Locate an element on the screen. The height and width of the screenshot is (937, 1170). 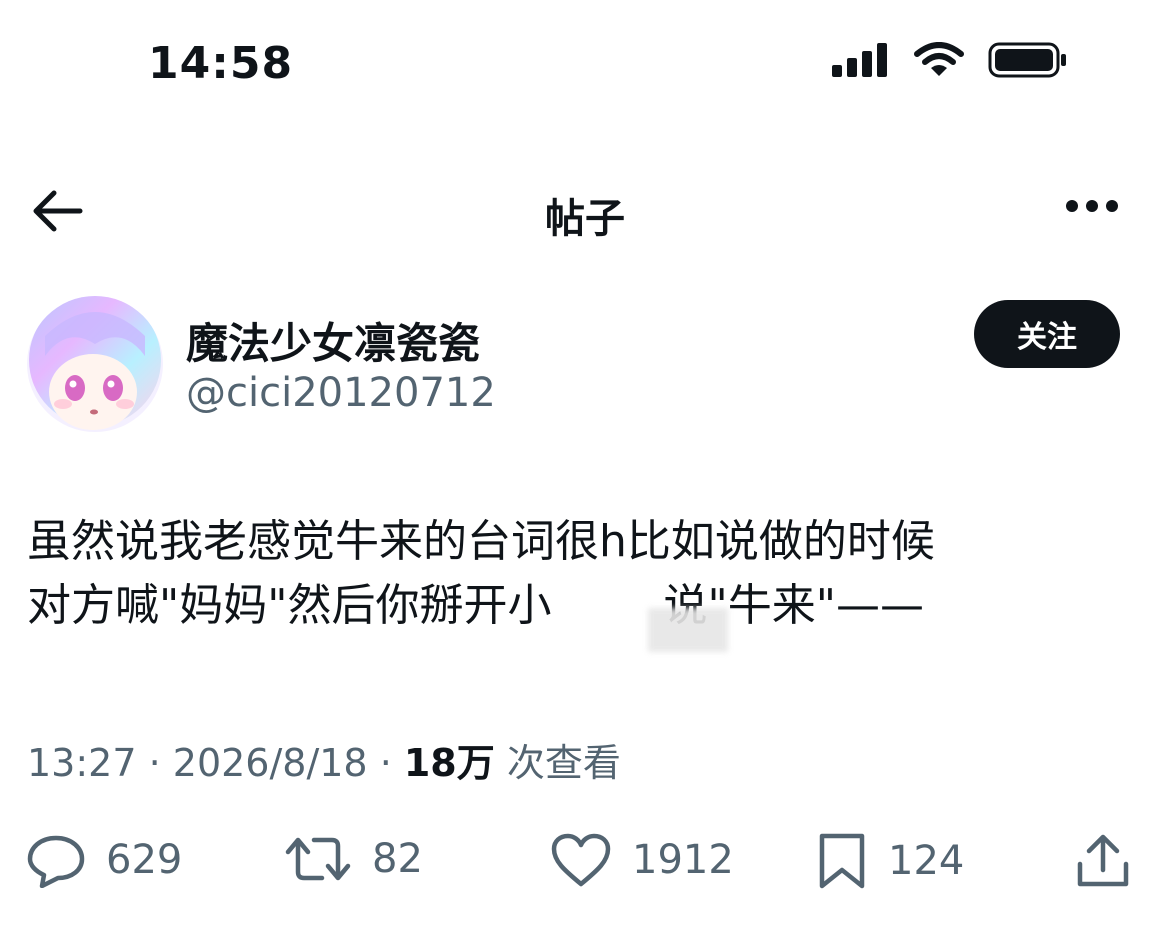
author-display-name: 魔法少女凛瓷瓷 is located at coordinates (333, 340).